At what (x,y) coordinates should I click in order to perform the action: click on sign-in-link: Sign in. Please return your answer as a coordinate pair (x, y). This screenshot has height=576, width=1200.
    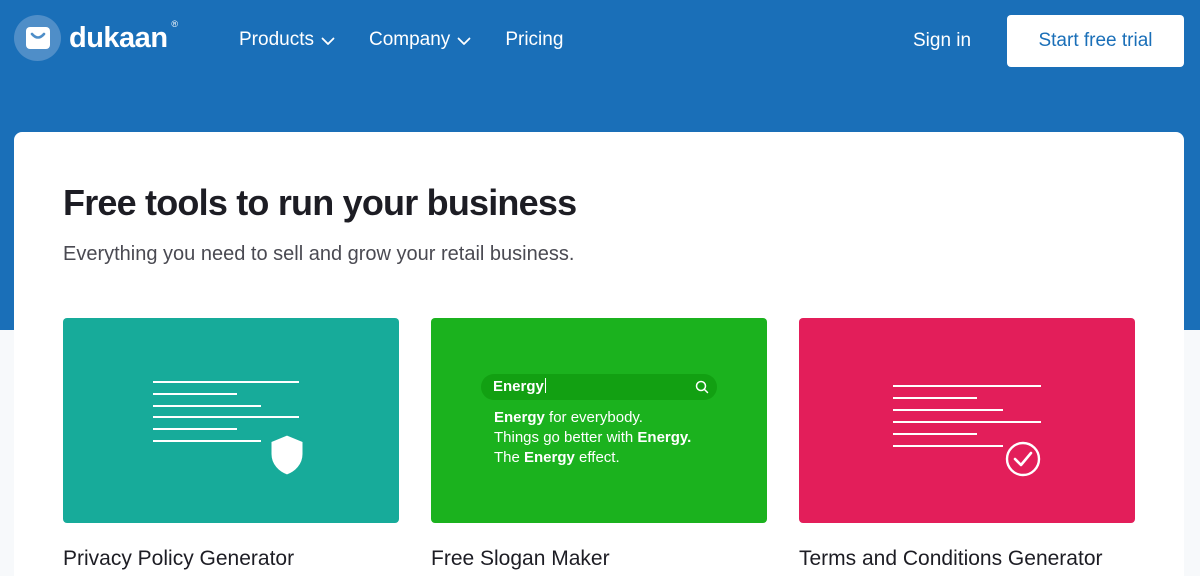
    Looking at the image, I should click on (942, 41).